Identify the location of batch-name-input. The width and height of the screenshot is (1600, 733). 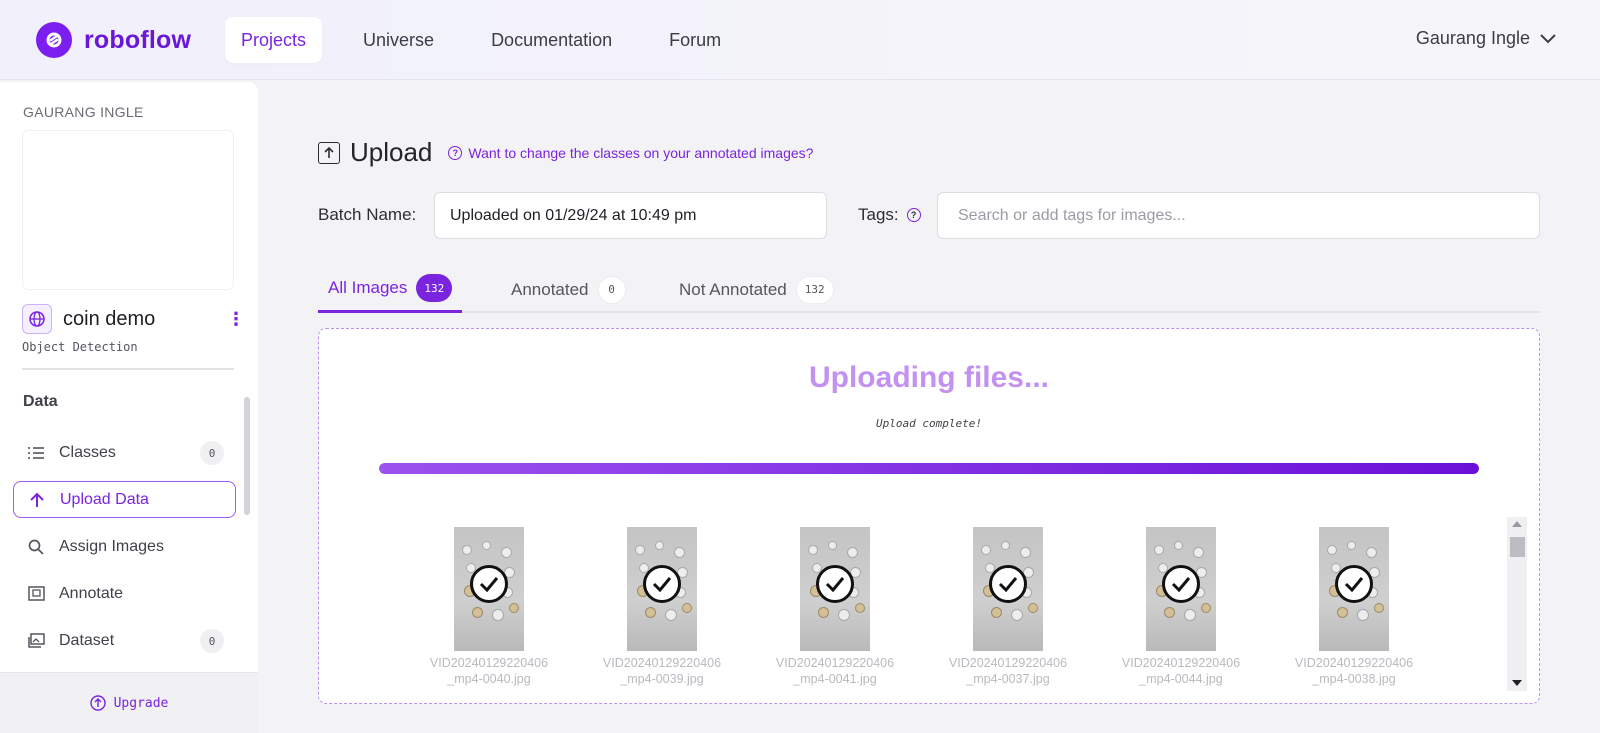
(630, 215).